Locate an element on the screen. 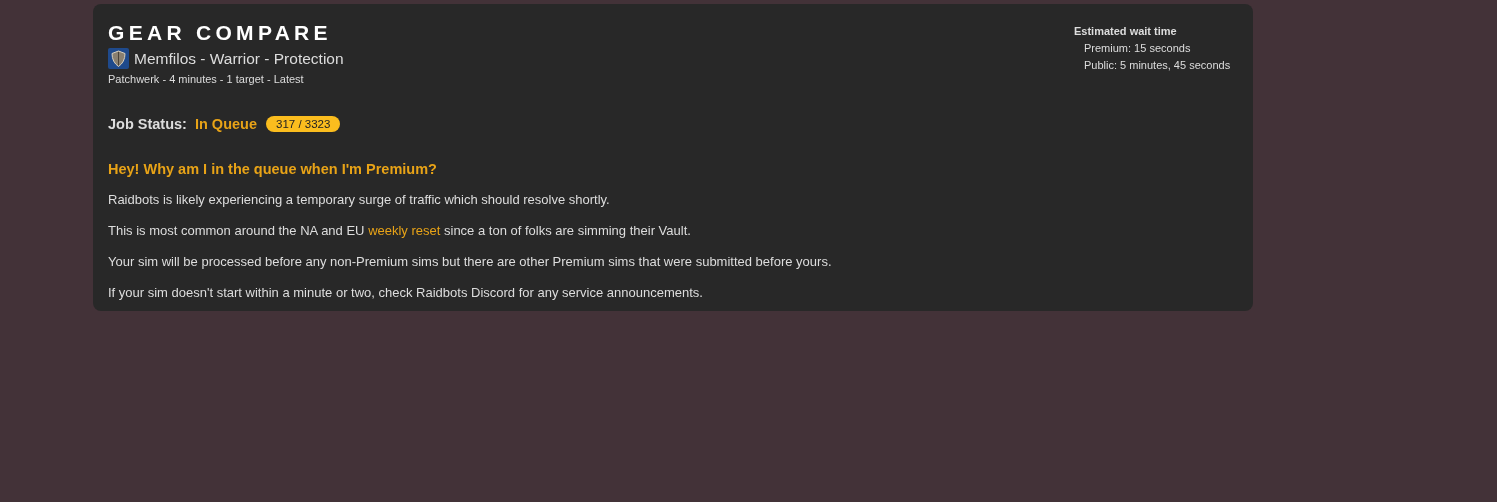 The image size is (1497, 502). weekly-reset-link: weekly reset is located at coordinates (404, 230).